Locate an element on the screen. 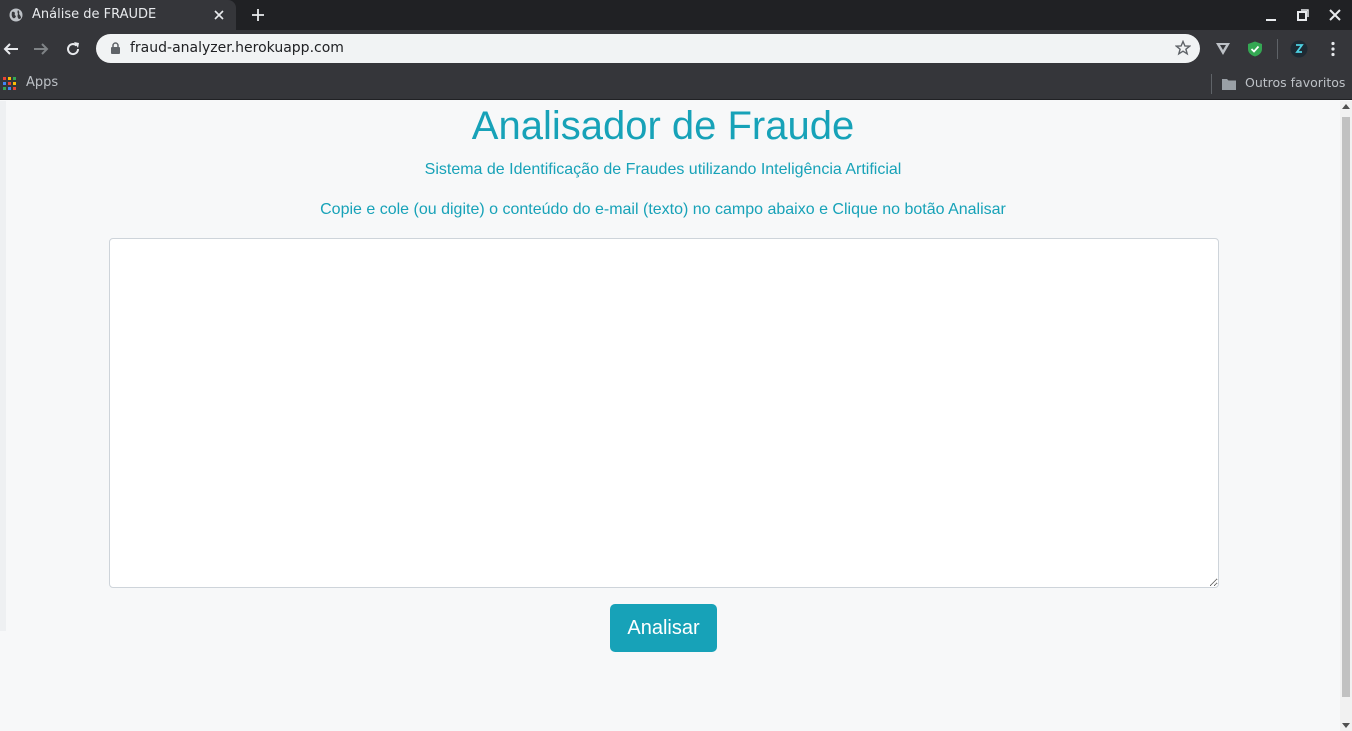 This screenshot has width=1352, height=731. star-icon is located at coordinates (1183, 48).